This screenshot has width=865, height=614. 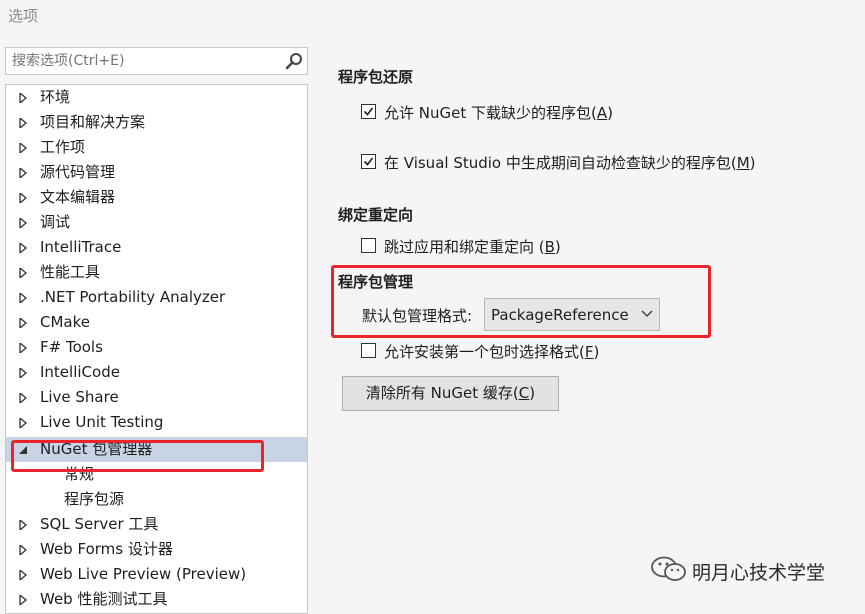 I want to click on window-title: 选项, so click(x=23, y=16).